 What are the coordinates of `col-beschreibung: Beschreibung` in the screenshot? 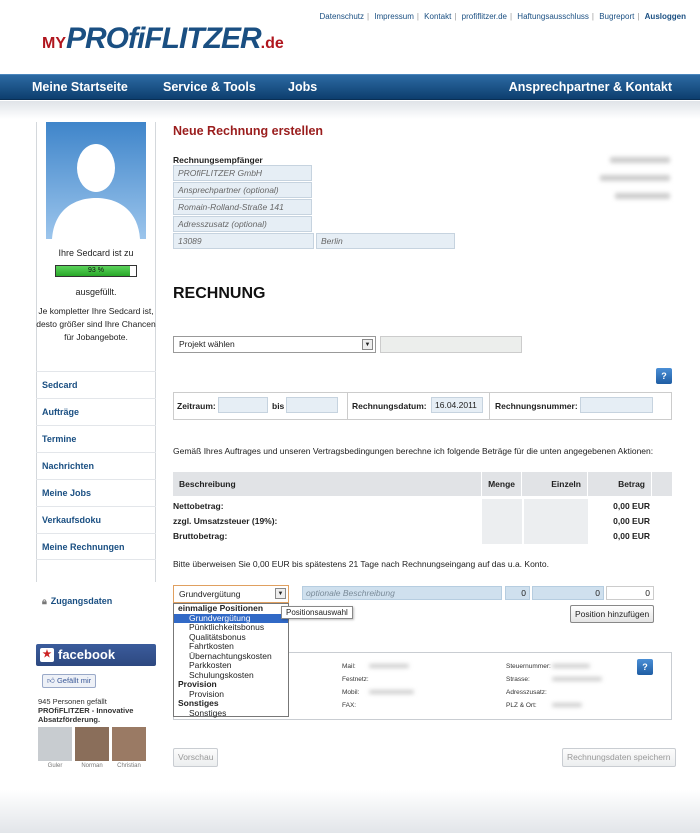 It's located at (327, 484).